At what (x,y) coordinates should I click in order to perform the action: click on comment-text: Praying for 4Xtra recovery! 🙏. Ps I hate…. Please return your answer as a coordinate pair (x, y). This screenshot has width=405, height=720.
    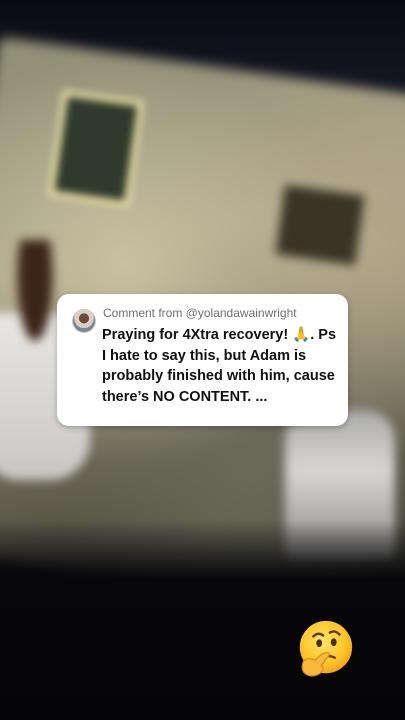
    Looking at the image, I should click on (219, 366).